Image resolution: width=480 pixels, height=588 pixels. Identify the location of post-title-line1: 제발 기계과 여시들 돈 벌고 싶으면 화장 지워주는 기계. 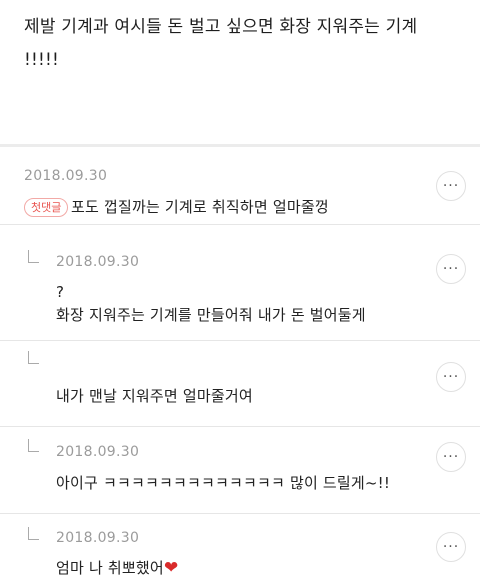
(221, 27).